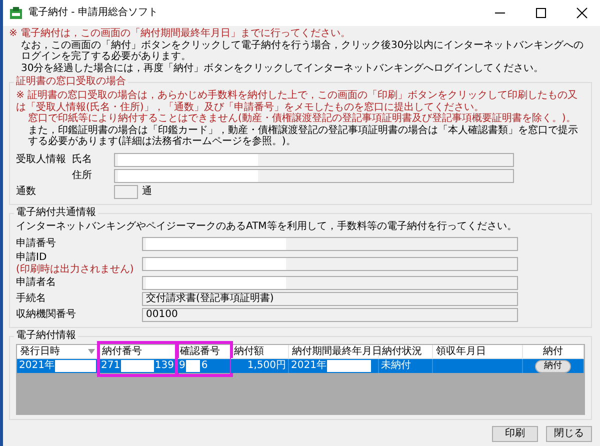  Describe the element at coordinates (16, 13) in the screenshot. I see `app-icon` at that location.